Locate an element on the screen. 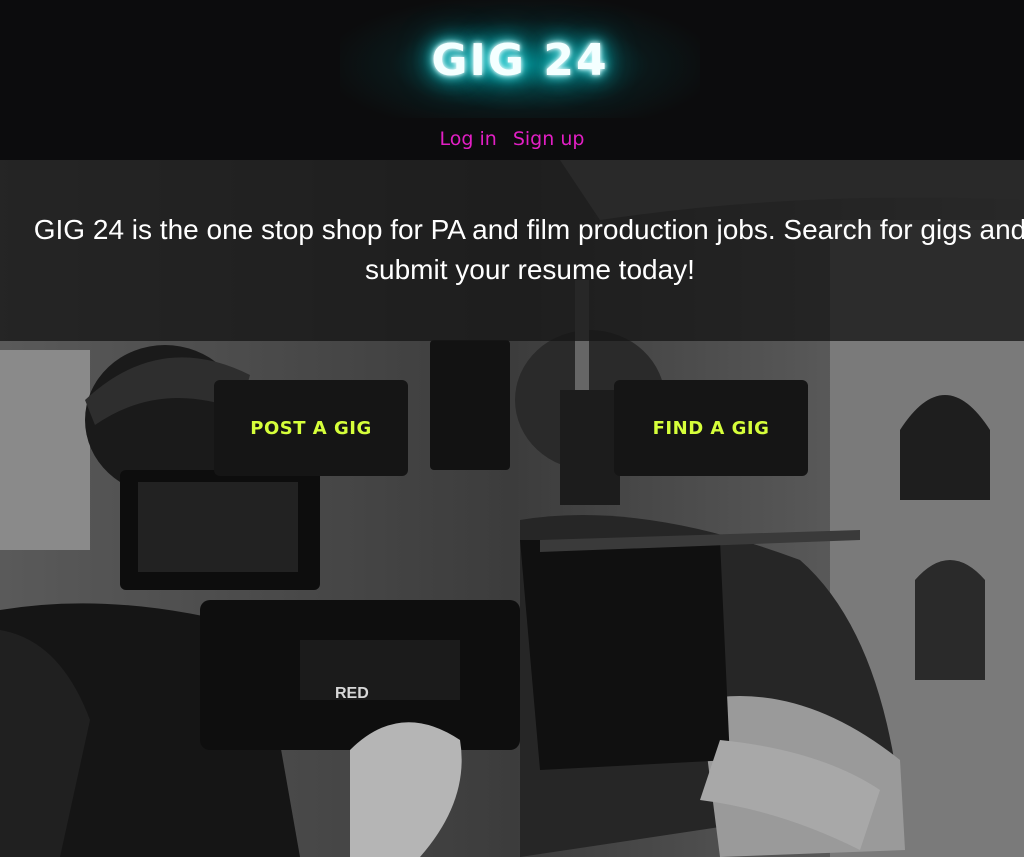 This screenshot has height=857, width=1024. site-logo: GIG 24 is located at coordinates (520, 60).